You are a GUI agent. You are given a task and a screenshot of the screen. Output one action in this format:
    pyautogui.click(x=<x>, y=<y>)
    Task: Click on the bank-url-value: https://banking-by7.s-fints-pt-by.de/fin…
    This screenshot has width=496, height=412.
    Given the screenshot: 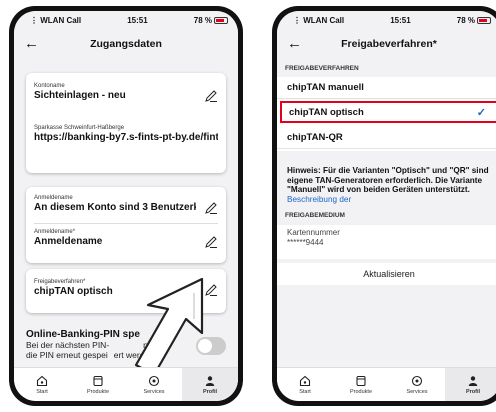 What is the action you would take?
    pyautogui.click(x=126, y=137)
    